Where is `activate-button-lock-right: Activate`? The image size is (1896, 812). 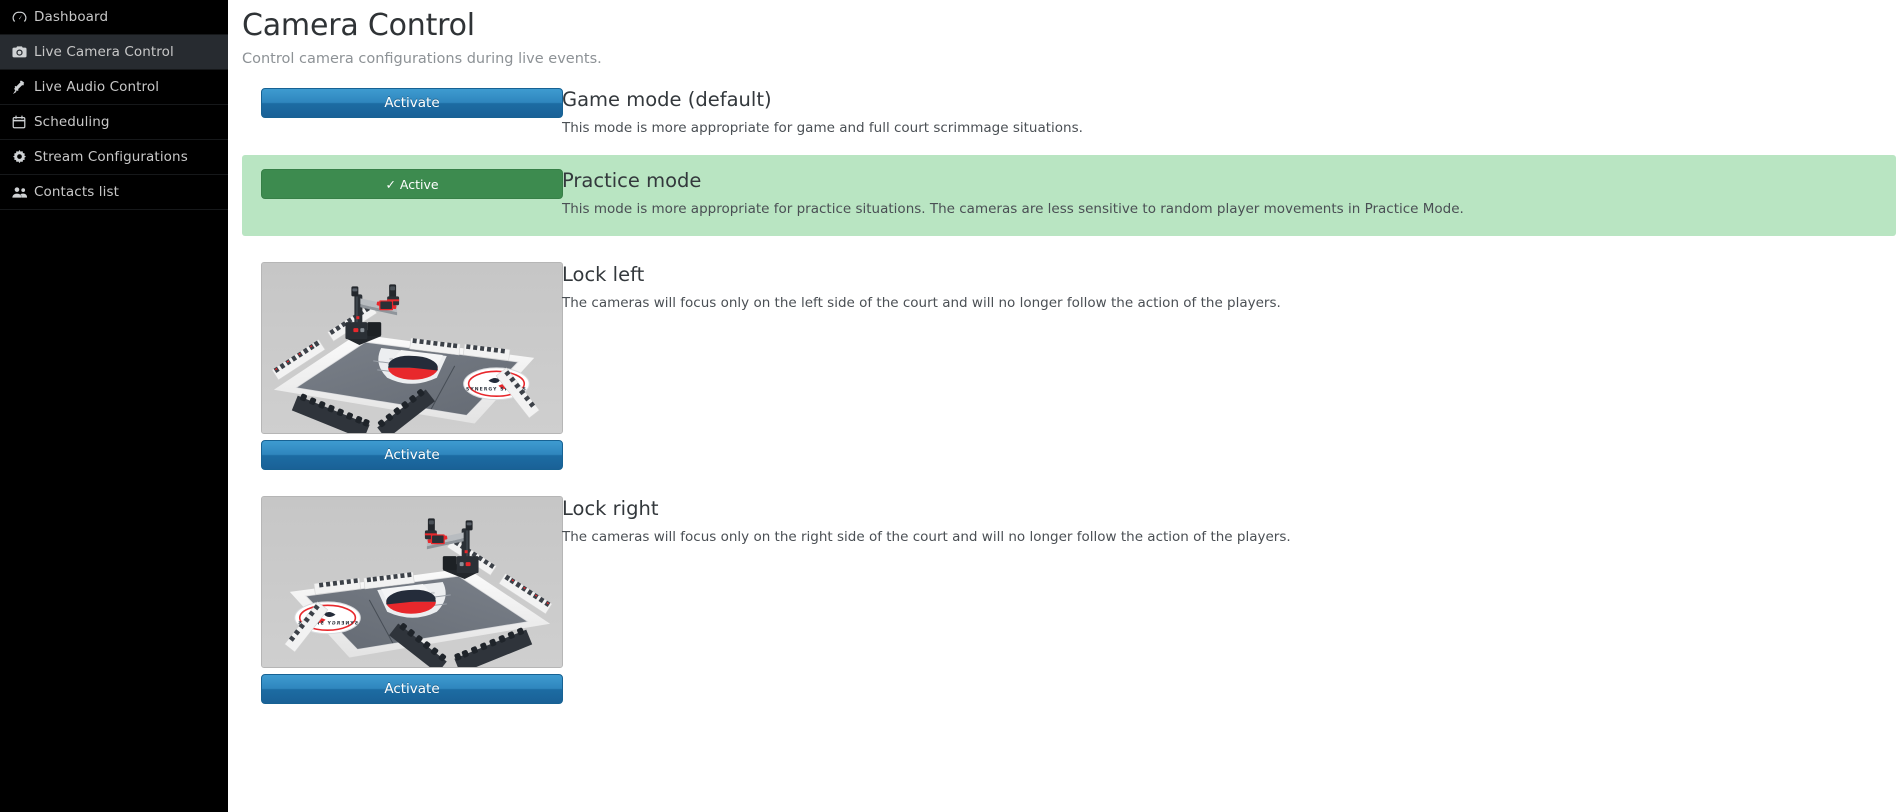
activate-button-lock-right: Activate is located at coordinates (412, 689).